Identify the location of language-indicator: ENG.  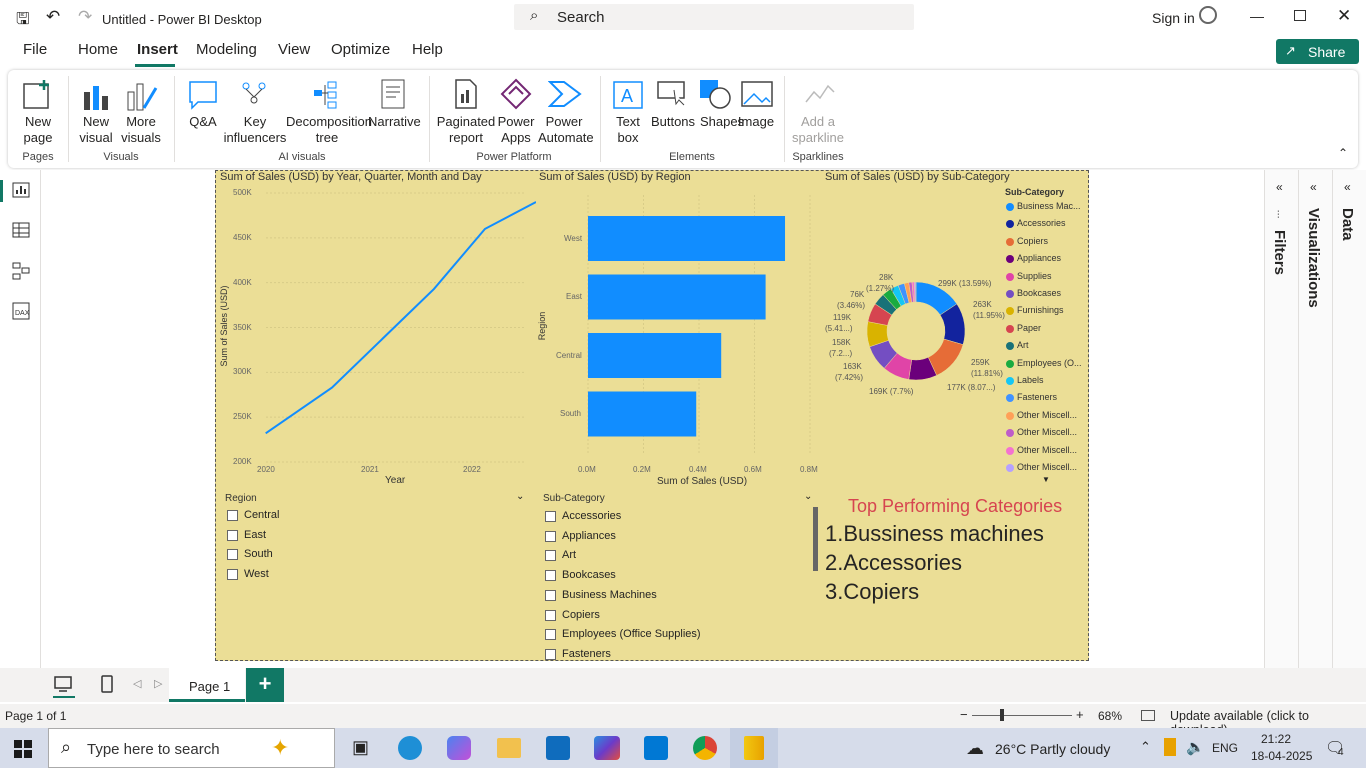
(1225, 748).